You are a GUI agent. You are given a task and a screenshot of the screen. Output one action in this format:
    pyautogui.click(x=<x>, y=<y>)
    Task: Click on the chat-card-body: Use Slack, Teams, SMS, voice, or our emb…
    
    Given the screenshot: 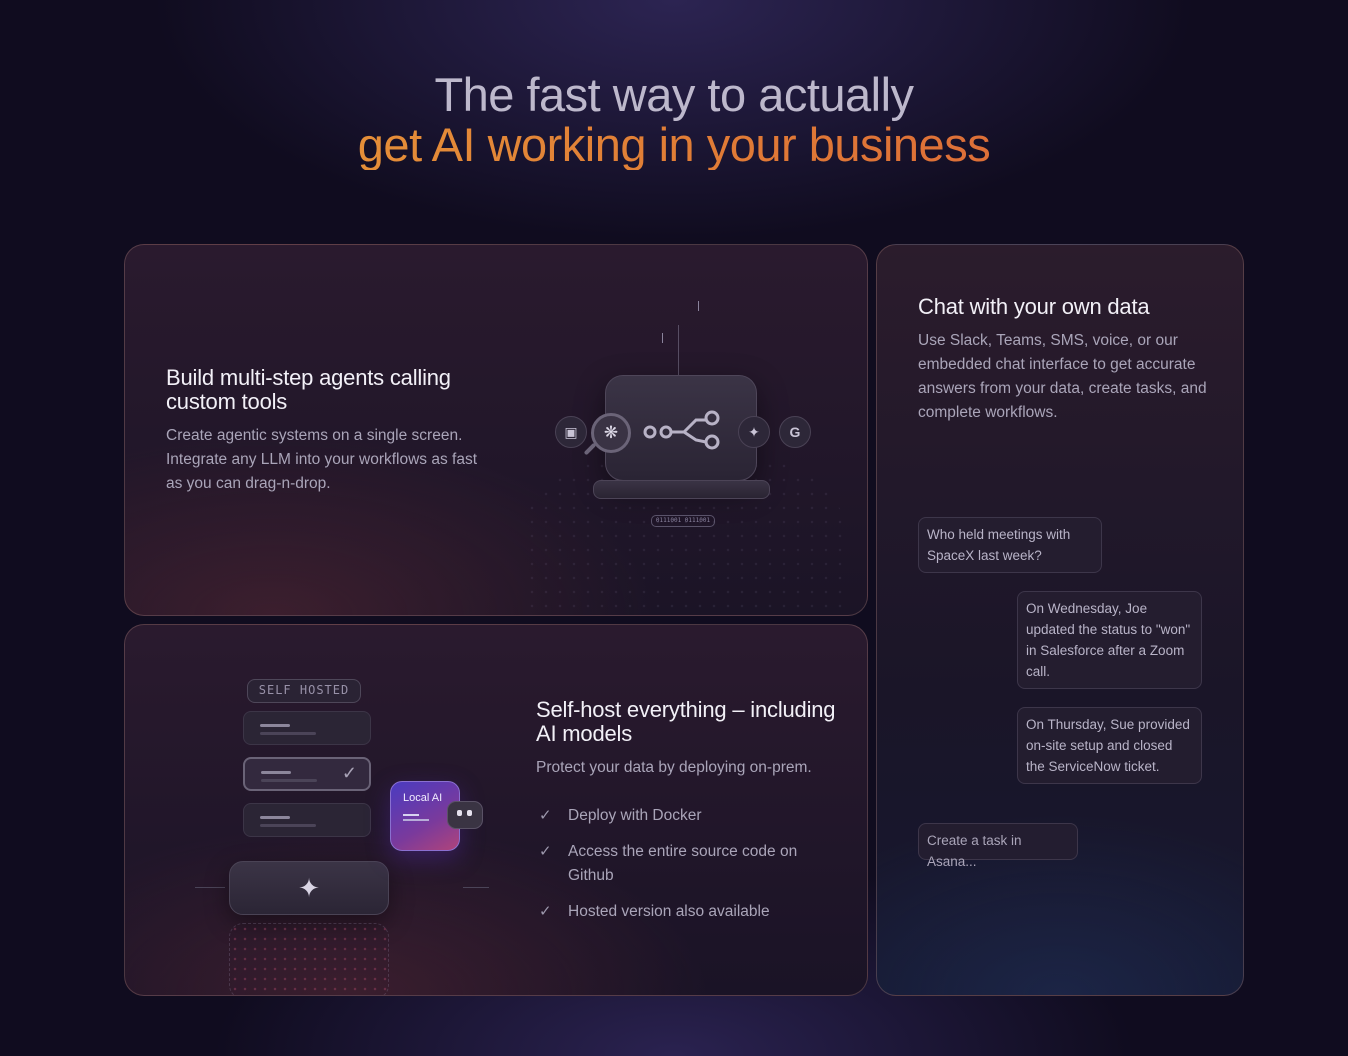 What is the action you would take?
    pyautogui.click(x=1062, y=376)
    